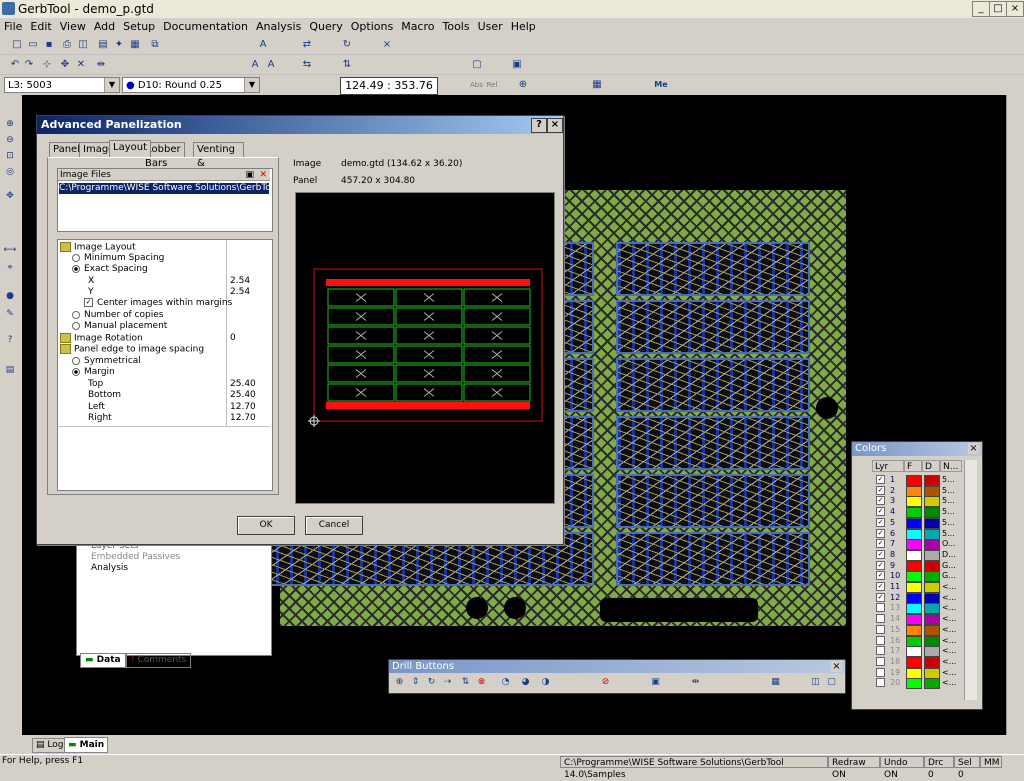  I want to click on layers-icon: ▤, so click(103, 45).